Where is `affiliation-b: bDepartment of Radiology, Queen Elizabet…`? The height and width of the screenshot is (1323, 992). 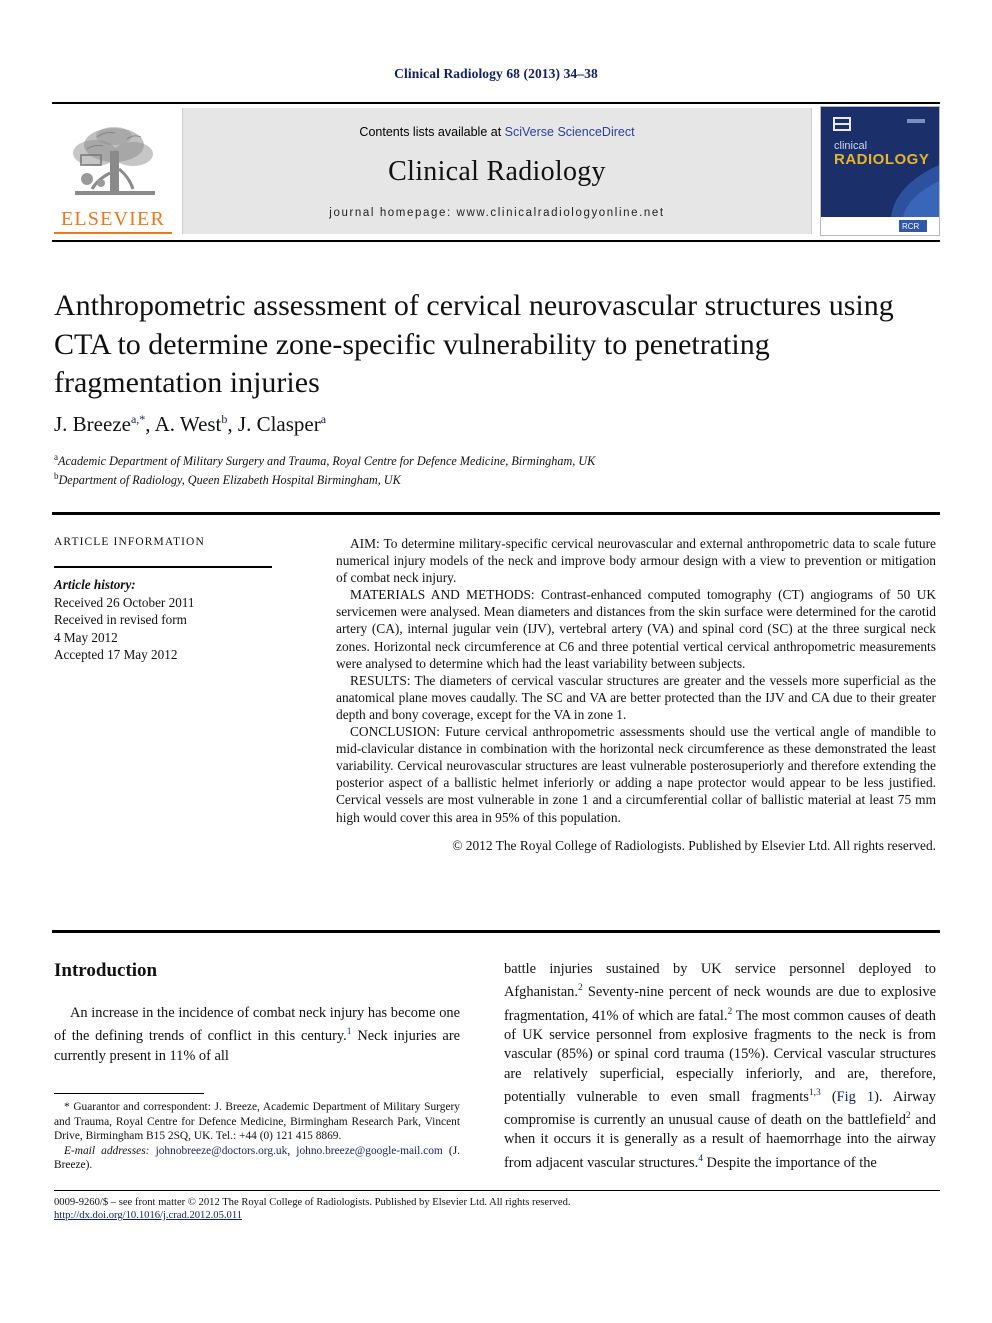
affiliation-b: bDepartment of Radiology, Queen Elizabet… is located at coordinates (494, 478).